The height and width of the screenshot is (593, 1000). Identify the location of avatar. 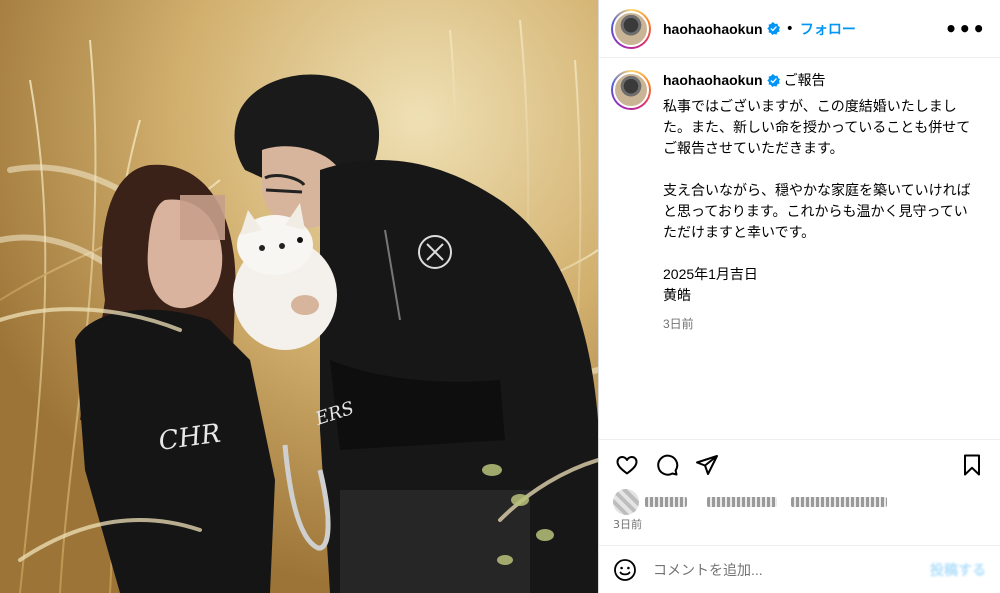
(631, 28).